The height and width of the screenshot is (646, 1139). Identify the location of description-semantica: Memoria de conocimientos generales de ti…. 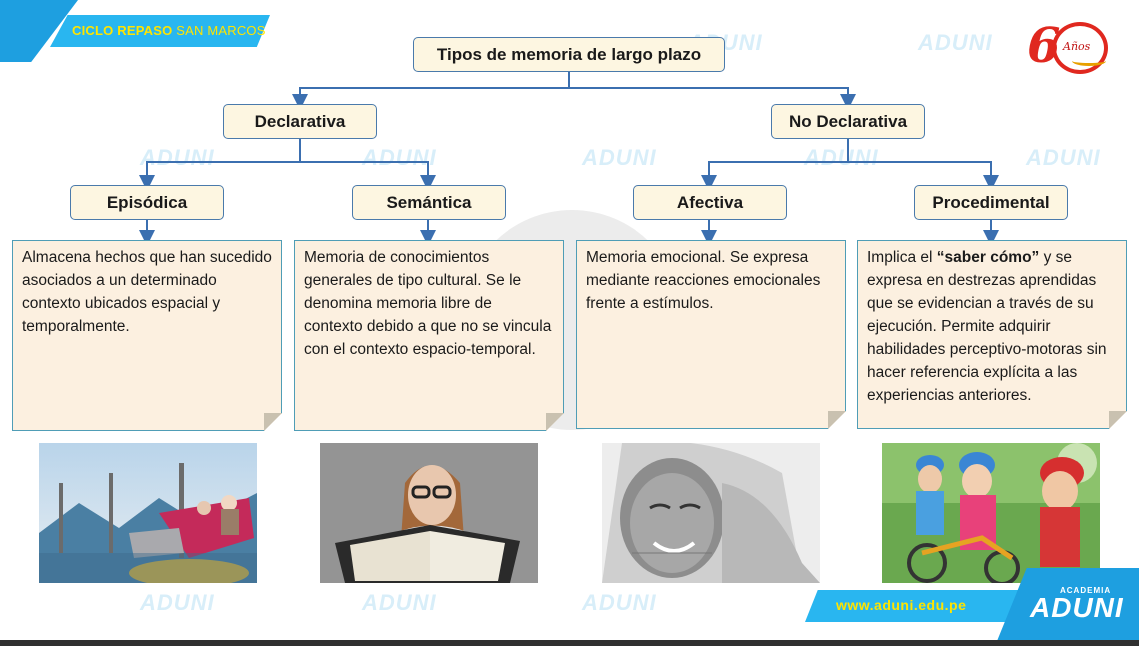
(429, 335).